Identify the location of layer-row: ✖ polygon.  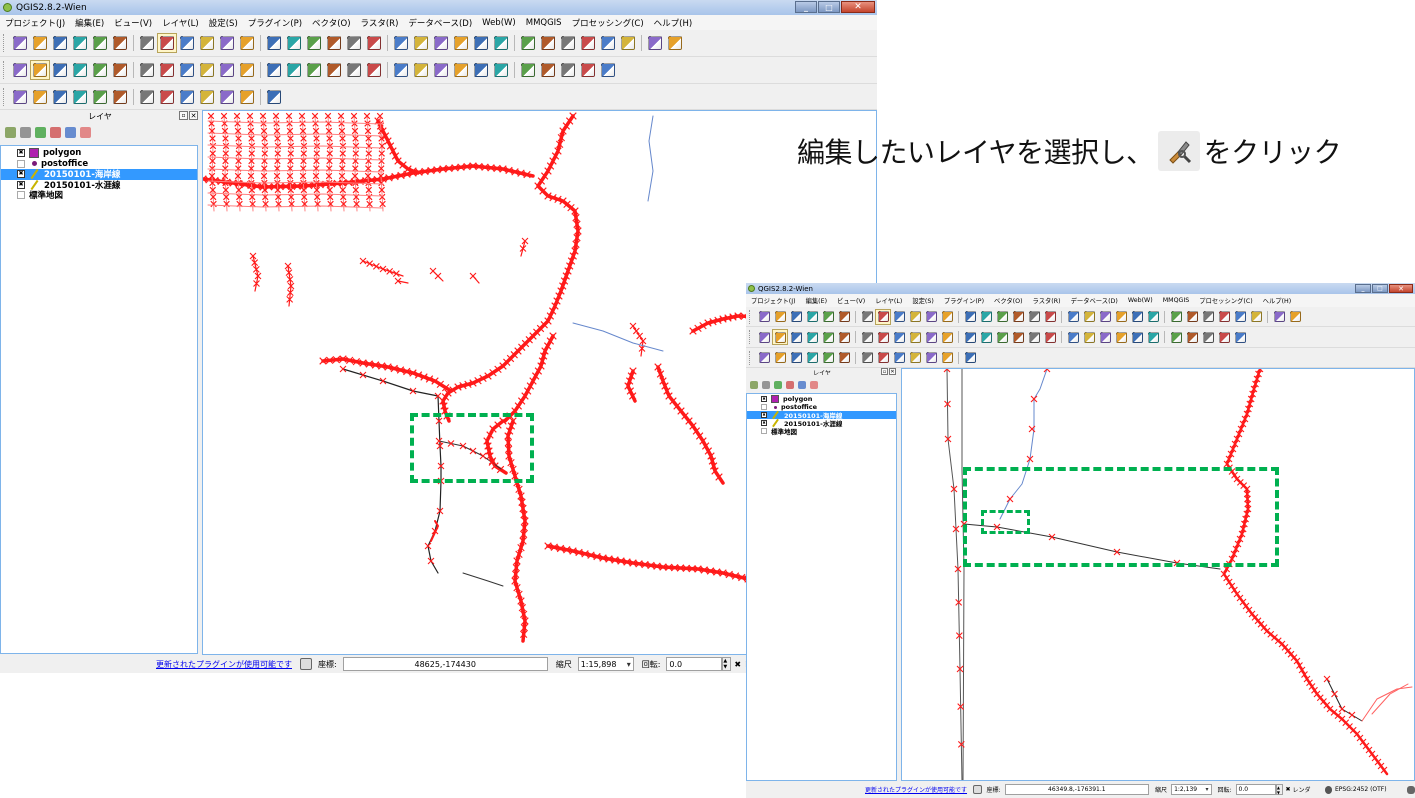
(99, 153).